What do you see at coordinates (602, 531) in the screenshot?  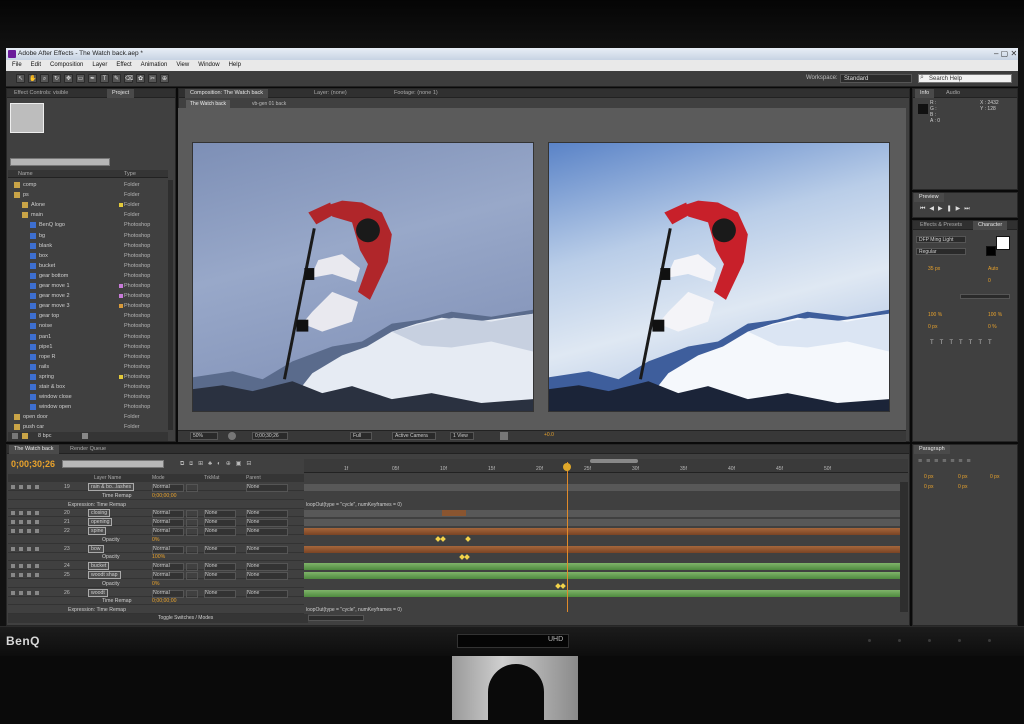 I see `layer-duration-bar` at bounding box center [602, 531].